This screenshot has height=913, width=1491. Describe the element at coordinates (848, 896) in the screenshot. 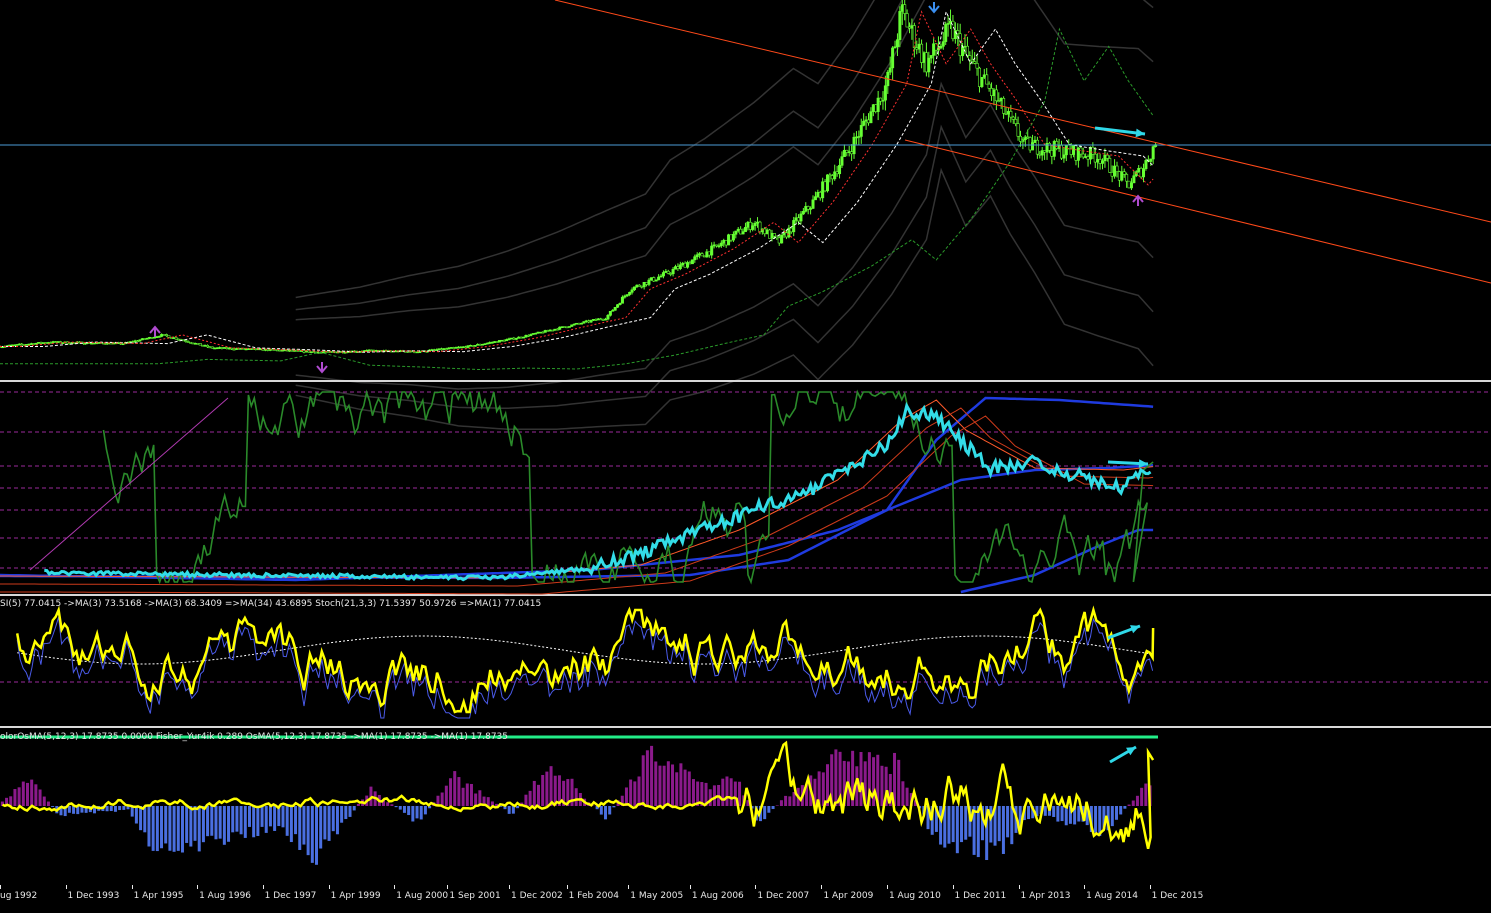

I see `x-tick-label: 1 Apr 2009` at that location.